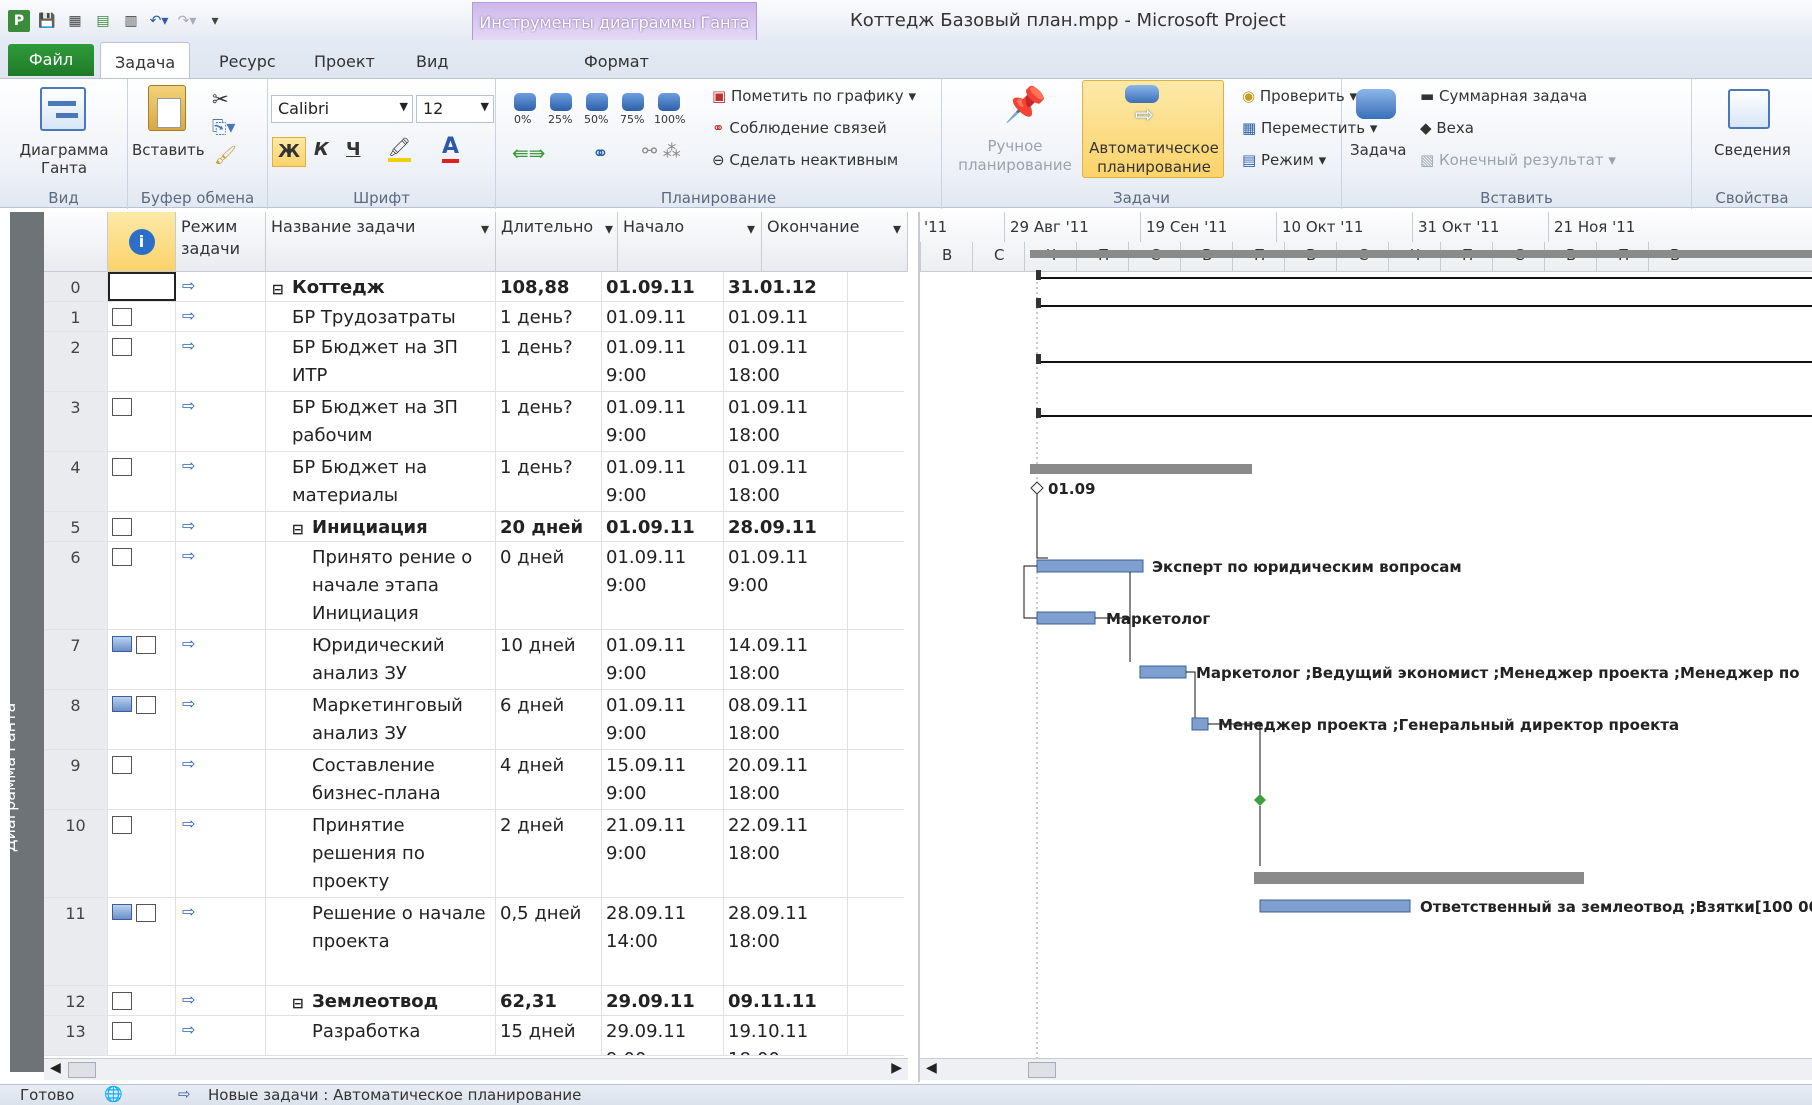 The image size is (1812, 1105). What do you see at coordinates (1419, 878) in the screenshot?
I see `summary-bar-landallot` at bounding box center [1419, 878].